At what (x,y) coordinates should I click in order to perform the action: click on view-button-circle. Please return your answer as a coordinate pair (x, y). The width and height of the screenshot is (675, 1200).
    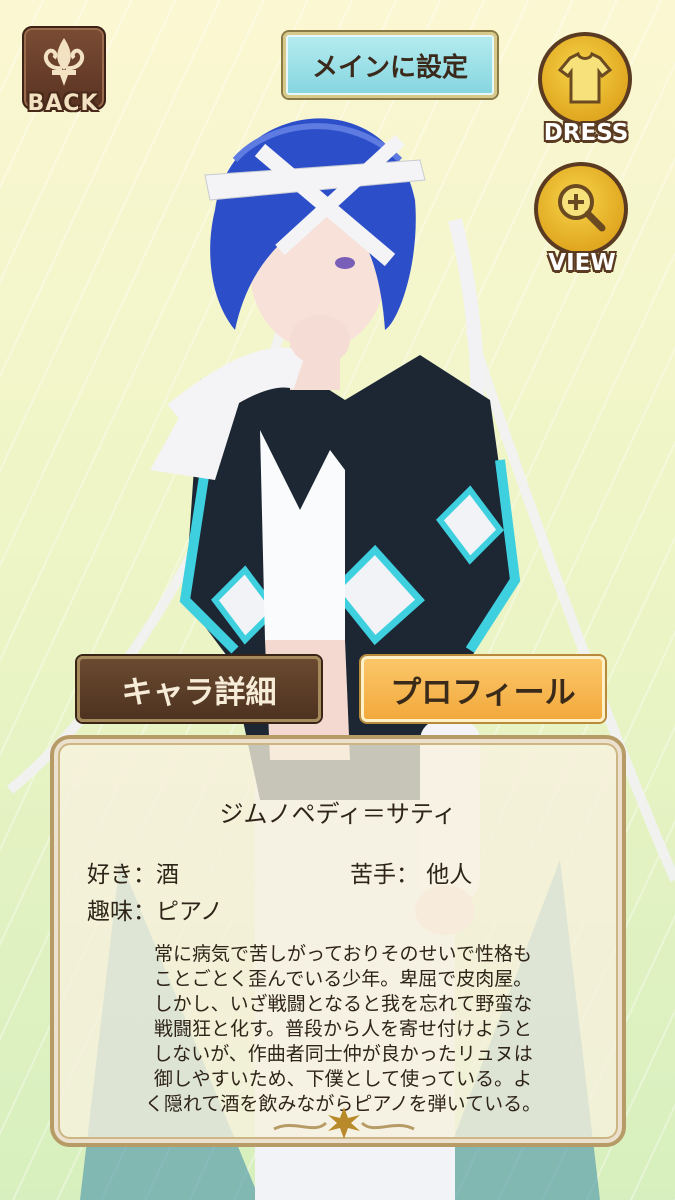
    Looking at the image, I should click on (581, 209).